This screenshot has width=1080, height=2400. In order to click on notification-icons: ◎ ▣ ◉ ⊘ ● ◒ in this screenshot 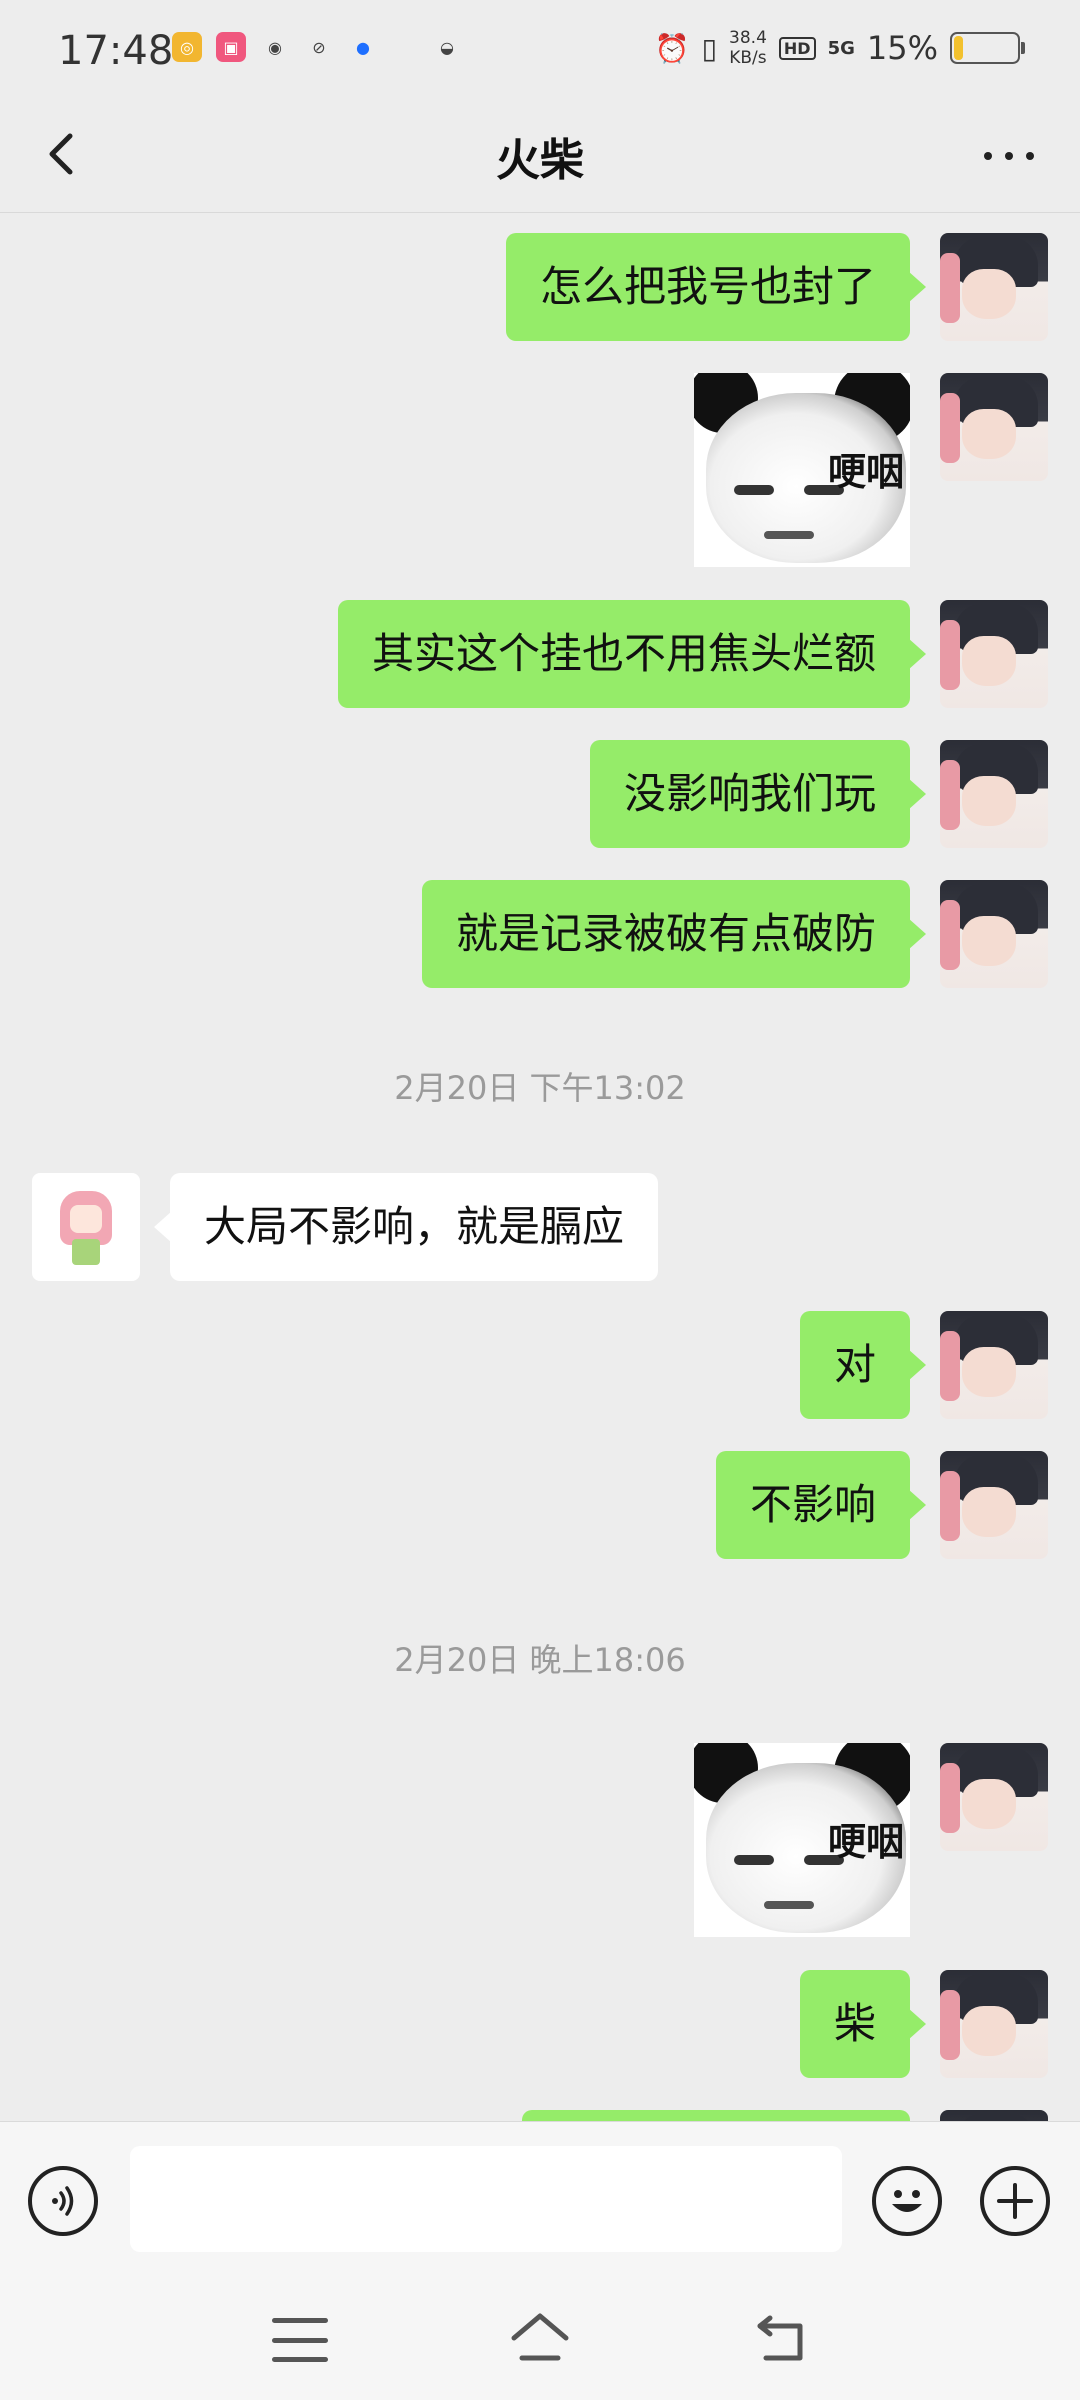, I will do `click(317, 47)`.